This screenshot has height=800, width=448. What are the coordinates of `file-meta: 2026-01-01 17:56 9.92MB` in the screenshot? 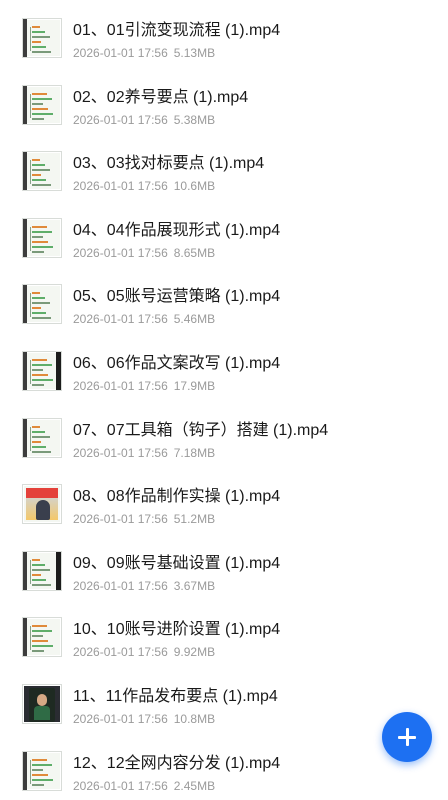 It's located at (176, 652).